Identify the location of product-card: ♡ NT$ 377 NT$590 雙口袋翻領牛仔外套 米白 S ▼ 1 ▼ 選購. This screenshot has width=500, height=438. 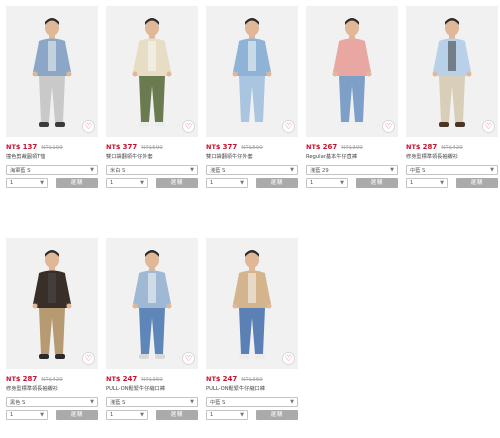
(152, 97).